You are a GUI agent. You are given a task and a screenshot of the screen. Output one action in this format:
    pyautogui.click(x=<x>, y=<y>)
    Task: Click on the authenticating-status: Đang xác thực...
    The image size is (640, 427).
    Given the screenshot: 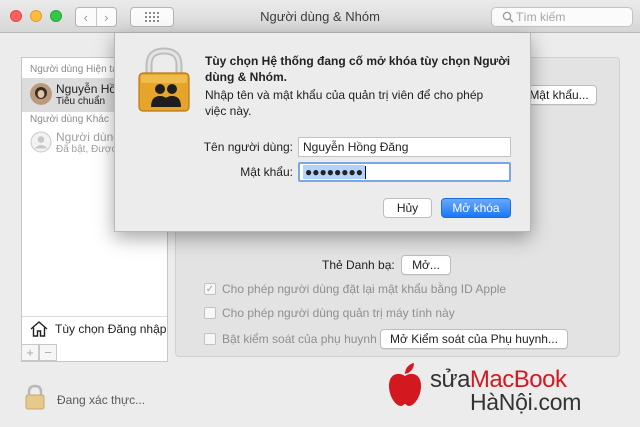 What is the action you would take?
    pyautogui.click(x=101, y=400)
    